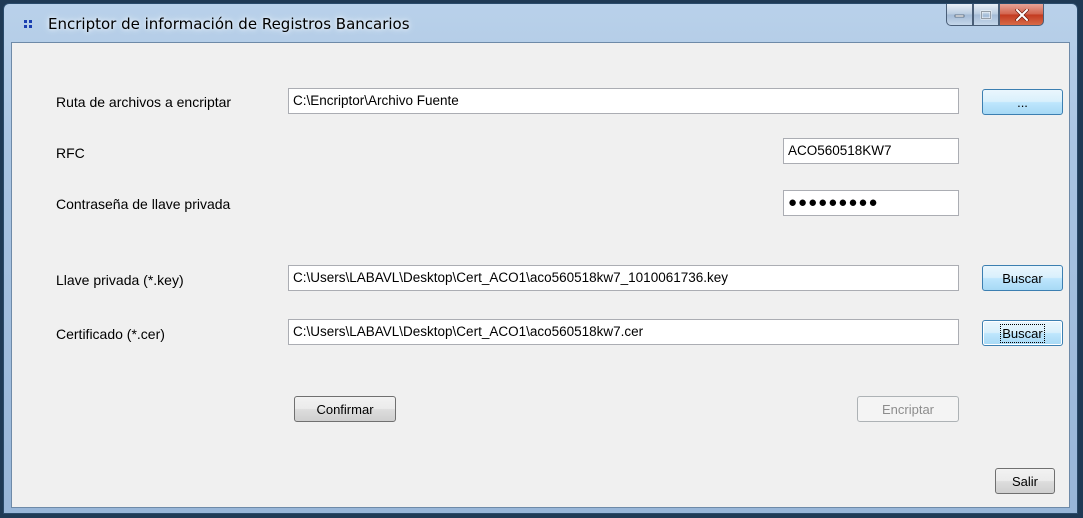  What do you see at coordinates (623, 101) in the screenshot?
I see `source-path-input: C:\Encriptor\Archivo Fuente` at bounding box center [623, 101].